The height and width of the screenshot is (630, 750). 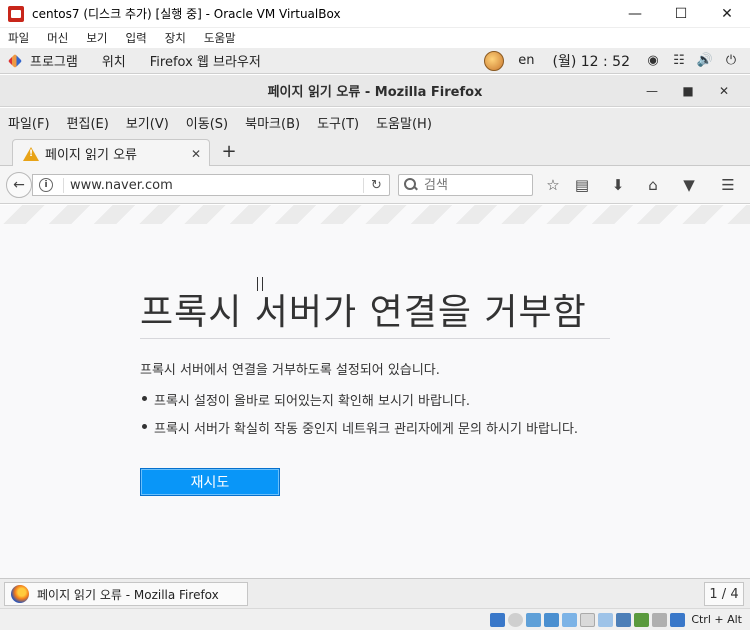 What do you see at coordinates (96, 38) in the screenshot?
I see `vbox-menu-view: 보기` at bounding box center [96, 38].